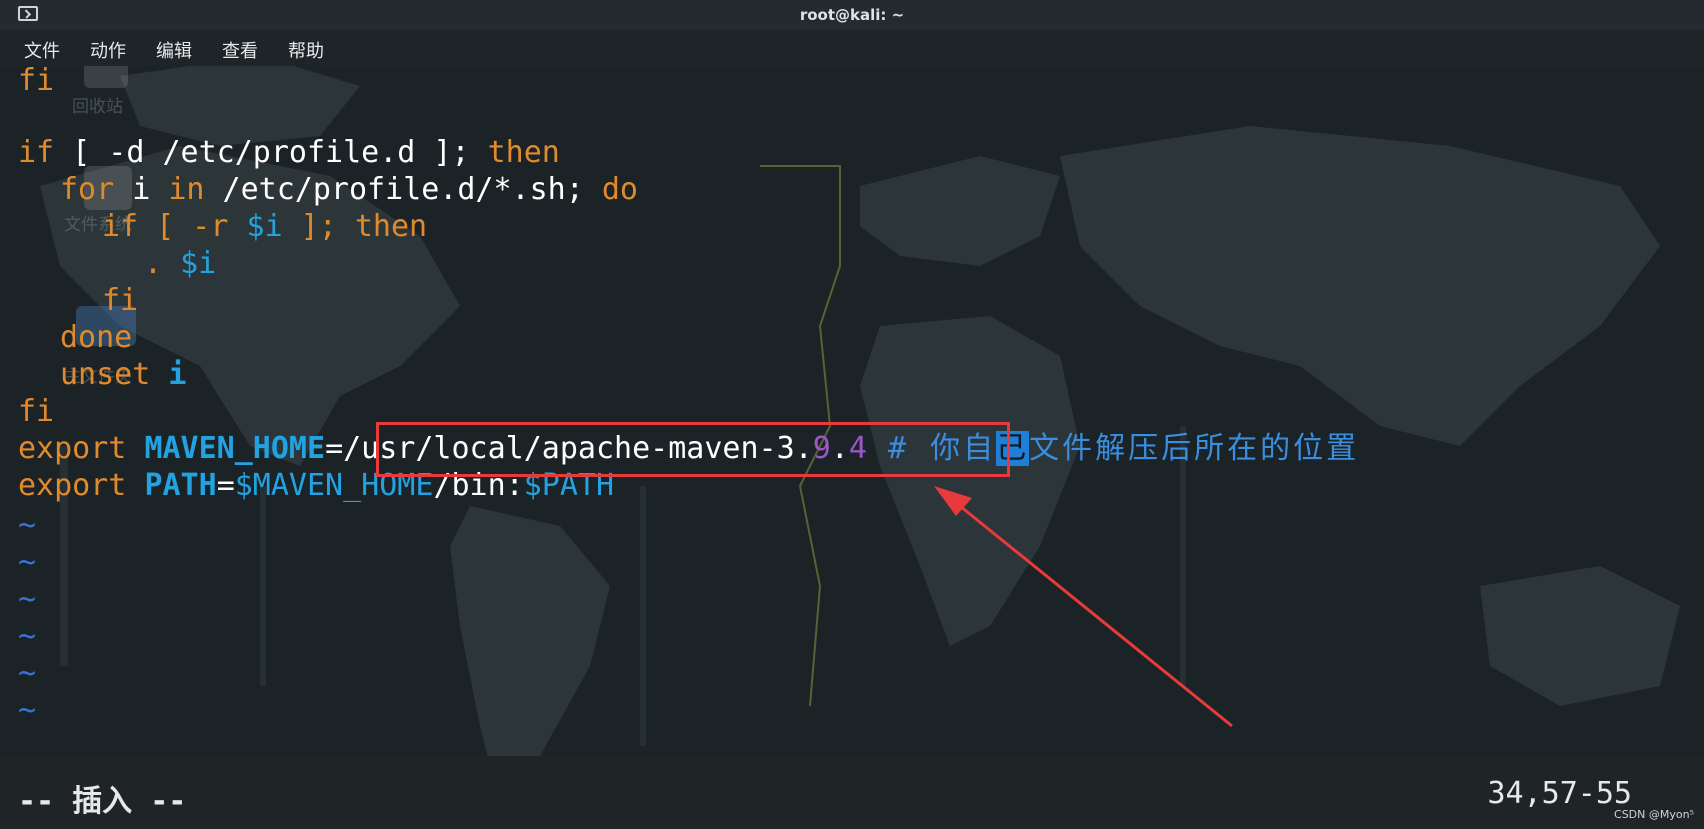  I want to click on menu-edit: 编辑, so click(174, 50).